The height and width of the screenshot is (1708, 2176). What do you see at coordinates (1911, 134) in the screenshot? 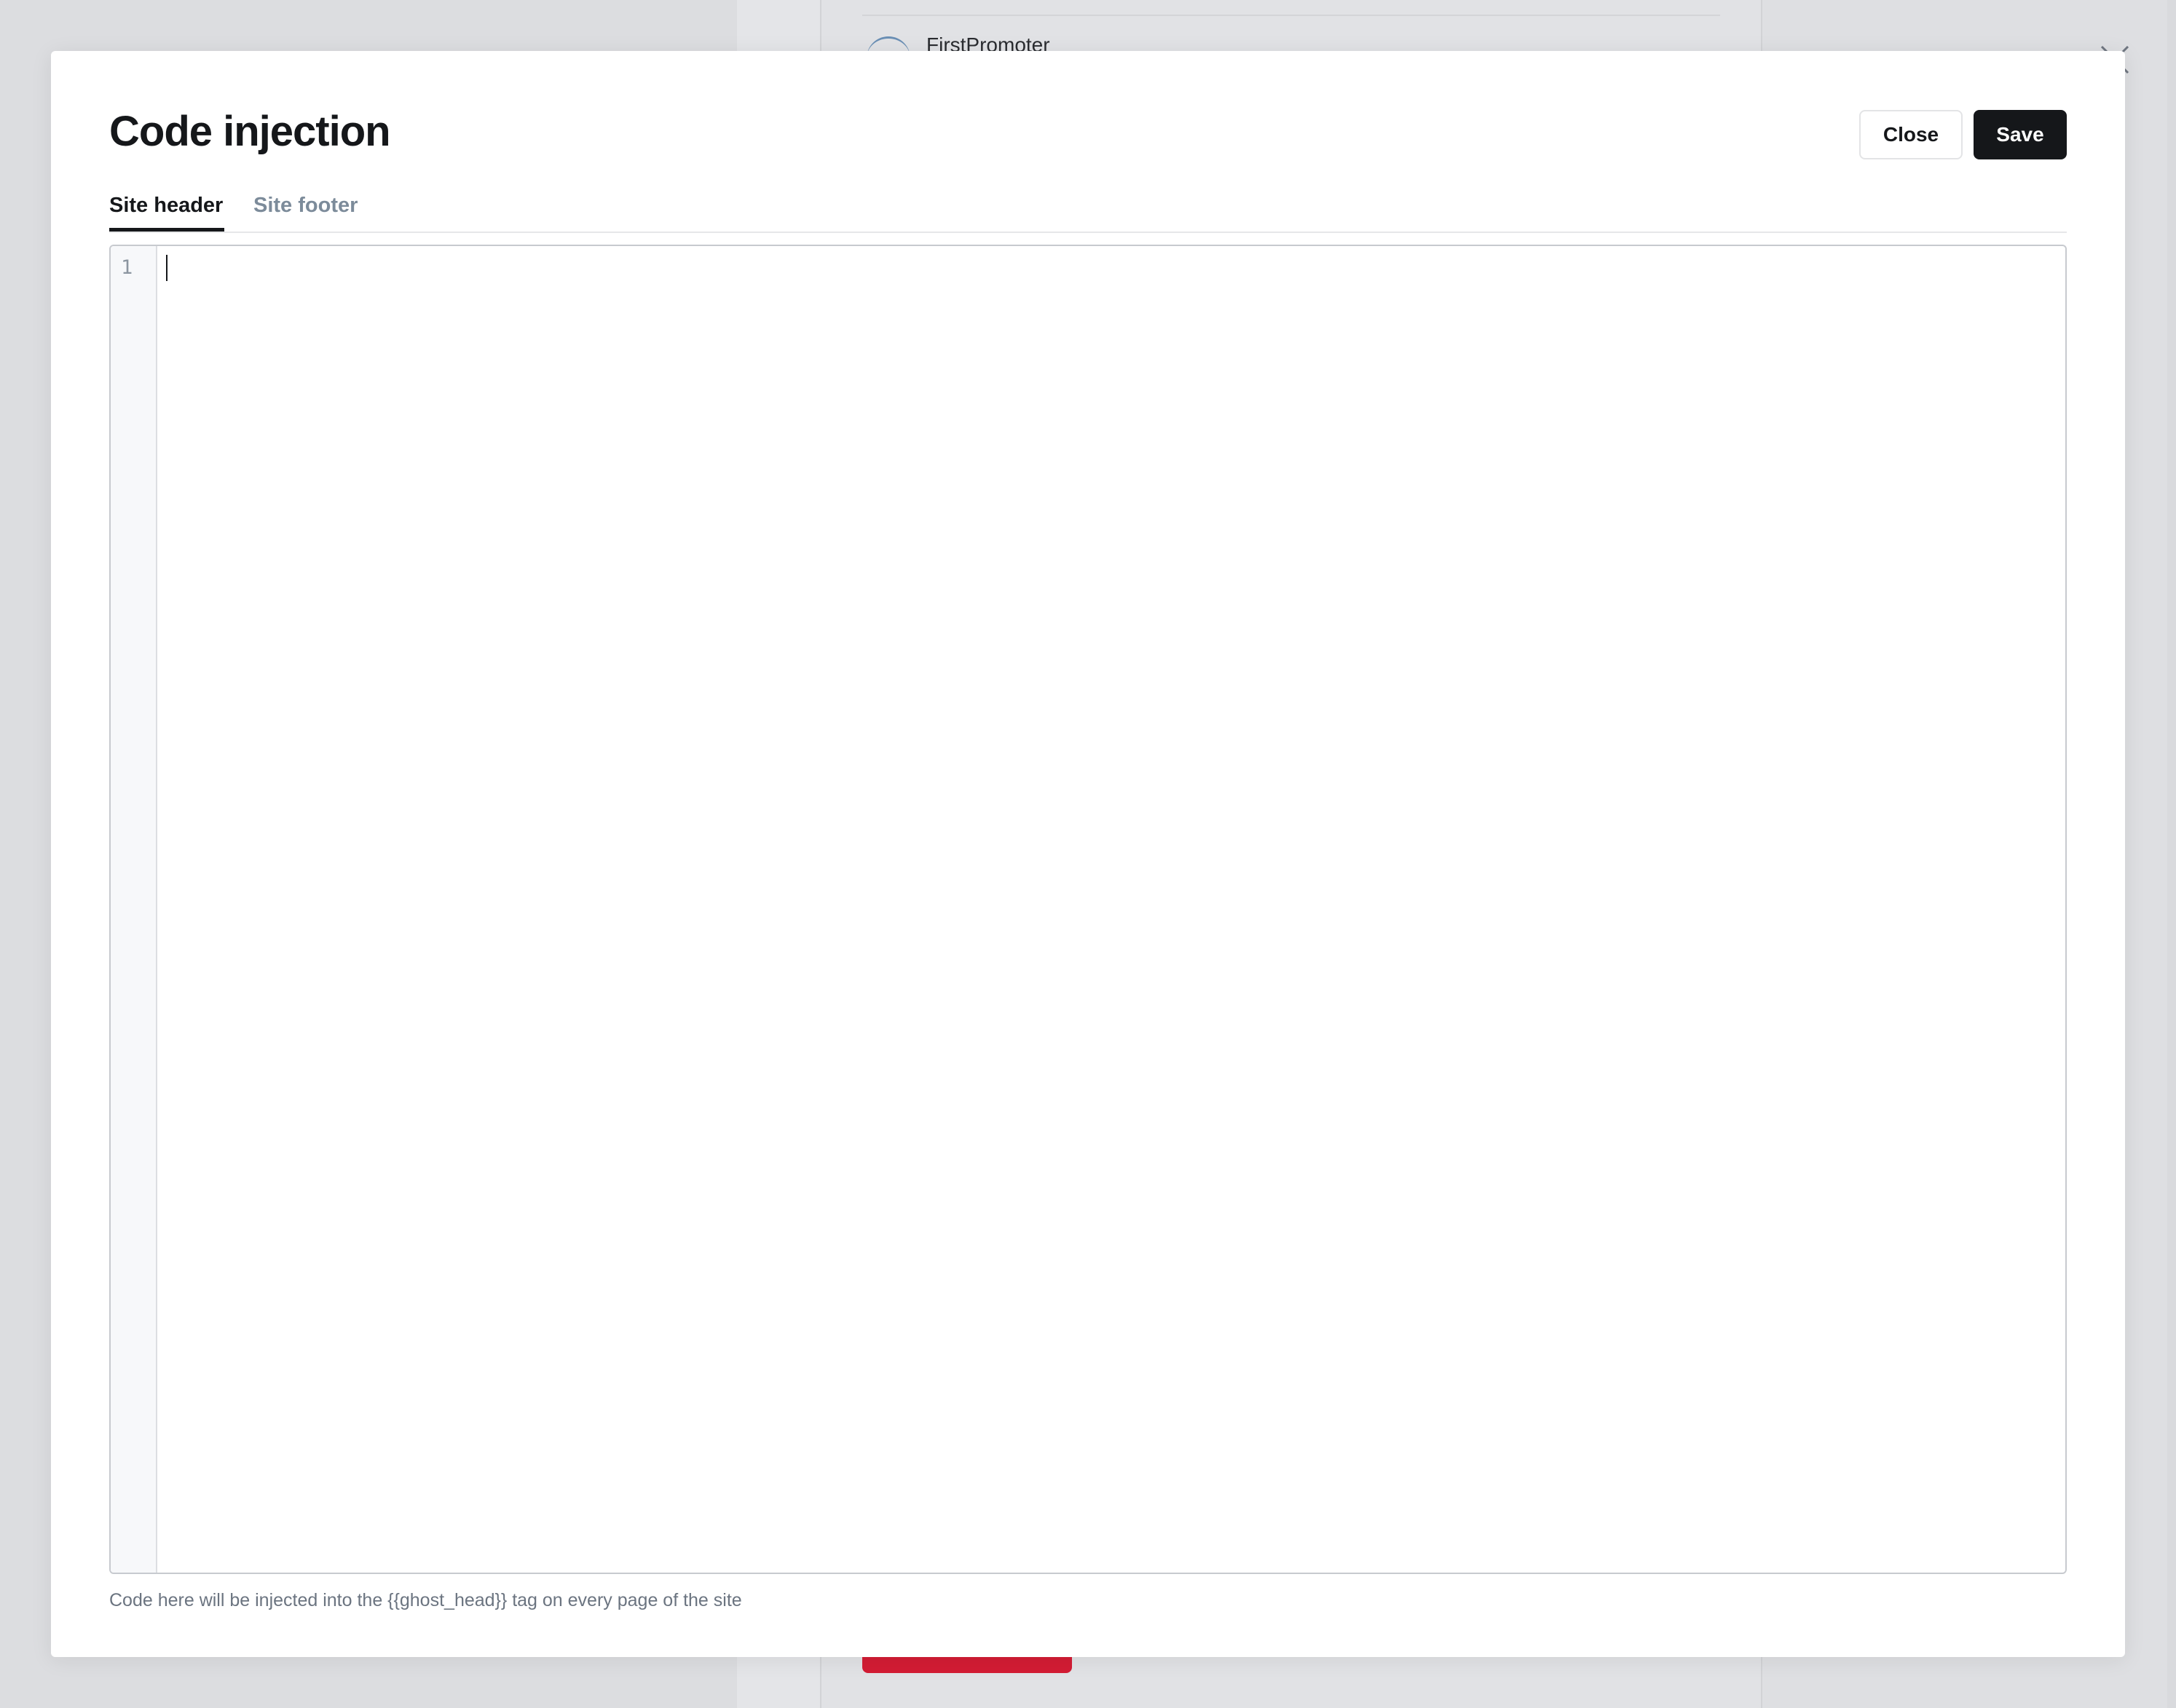
I see `close-button: Close` at bounding box center [1911, 134].